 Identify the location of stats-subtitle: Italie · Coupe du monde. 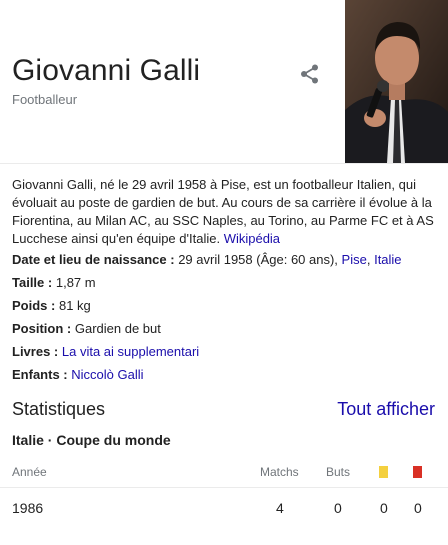
(91, 440).